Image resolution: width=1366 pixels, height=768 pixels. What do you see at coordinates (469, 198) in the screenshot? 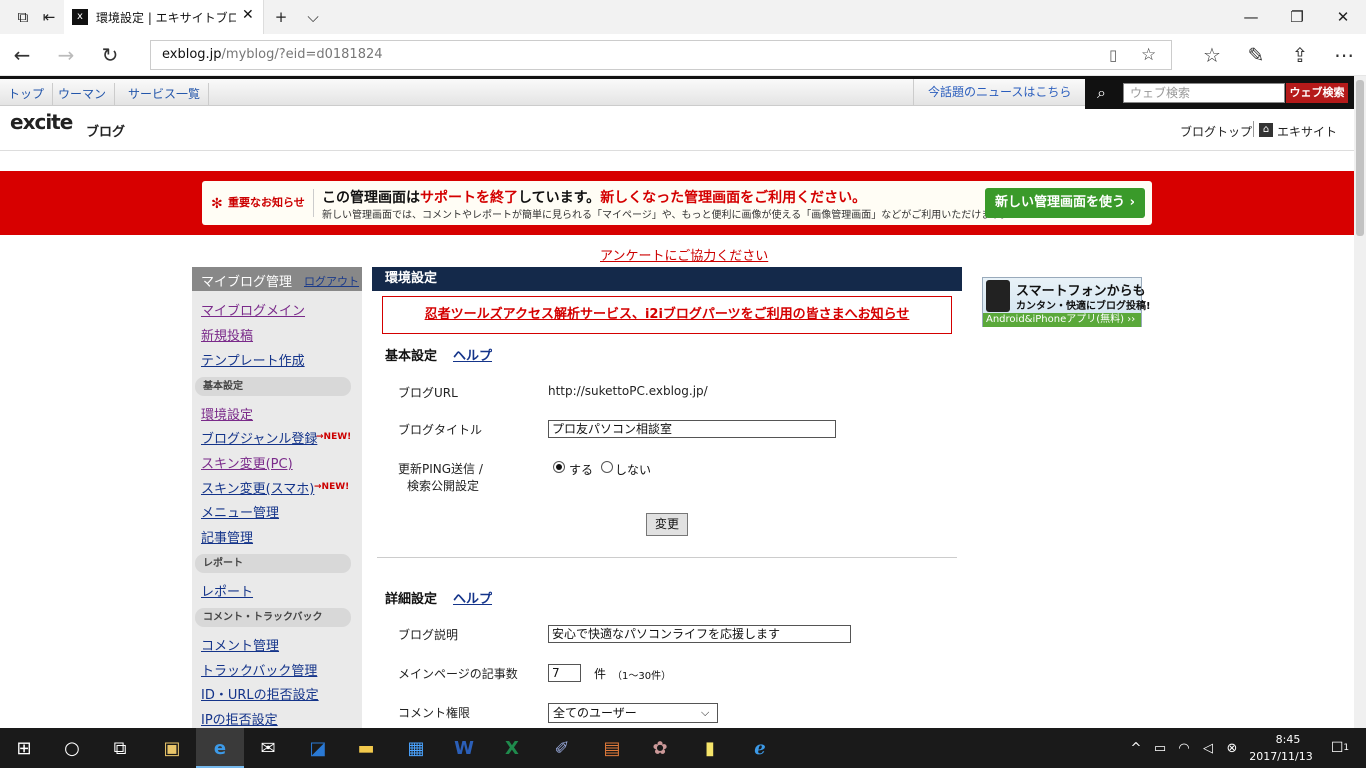
I see `notice-main-red1: サポートを終了` at bounding box center [469, 198].